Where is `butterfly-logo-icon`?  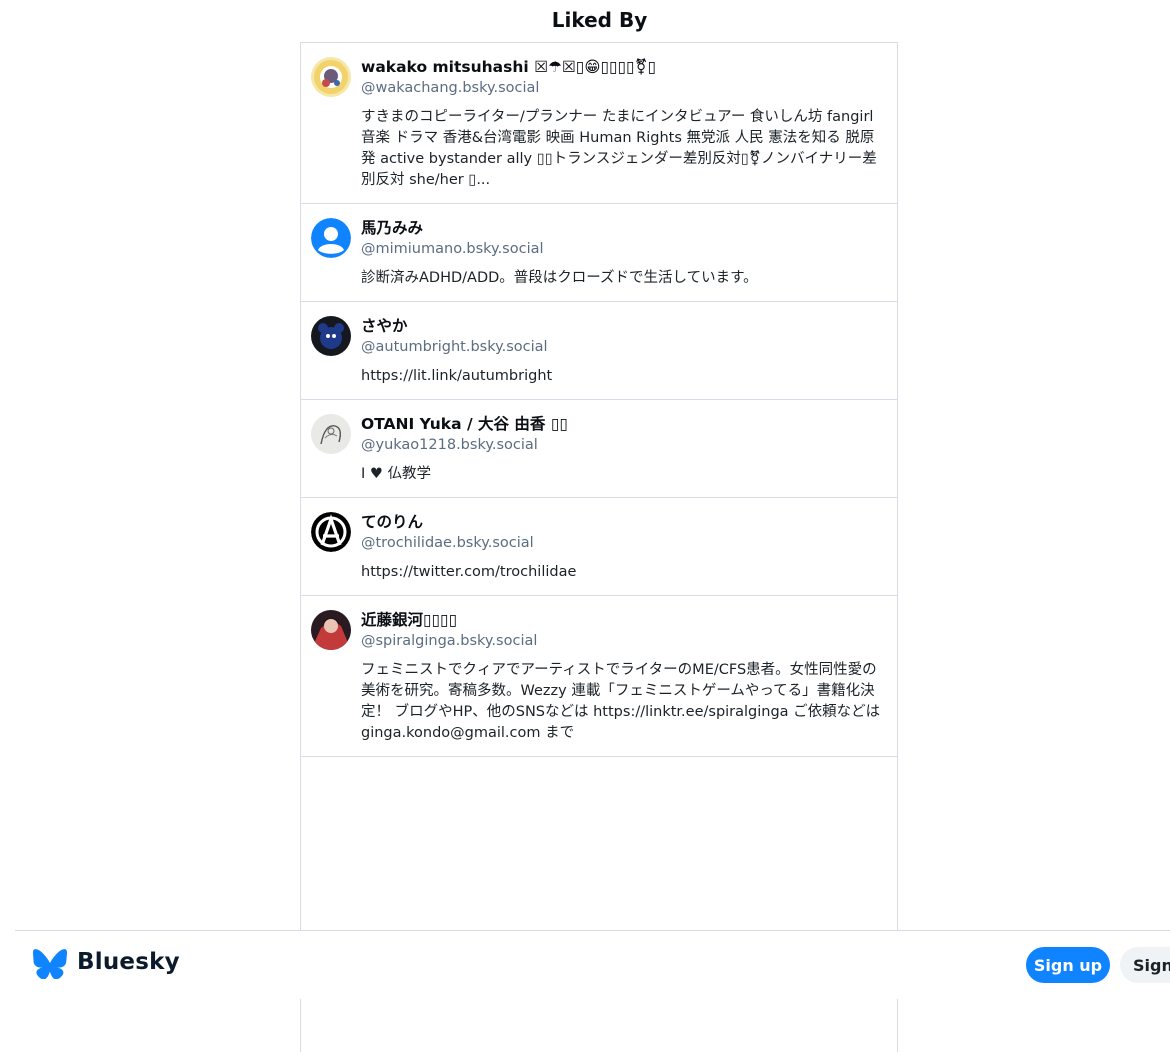 butterfly-logo-icon is located at coordinates (50, 964).